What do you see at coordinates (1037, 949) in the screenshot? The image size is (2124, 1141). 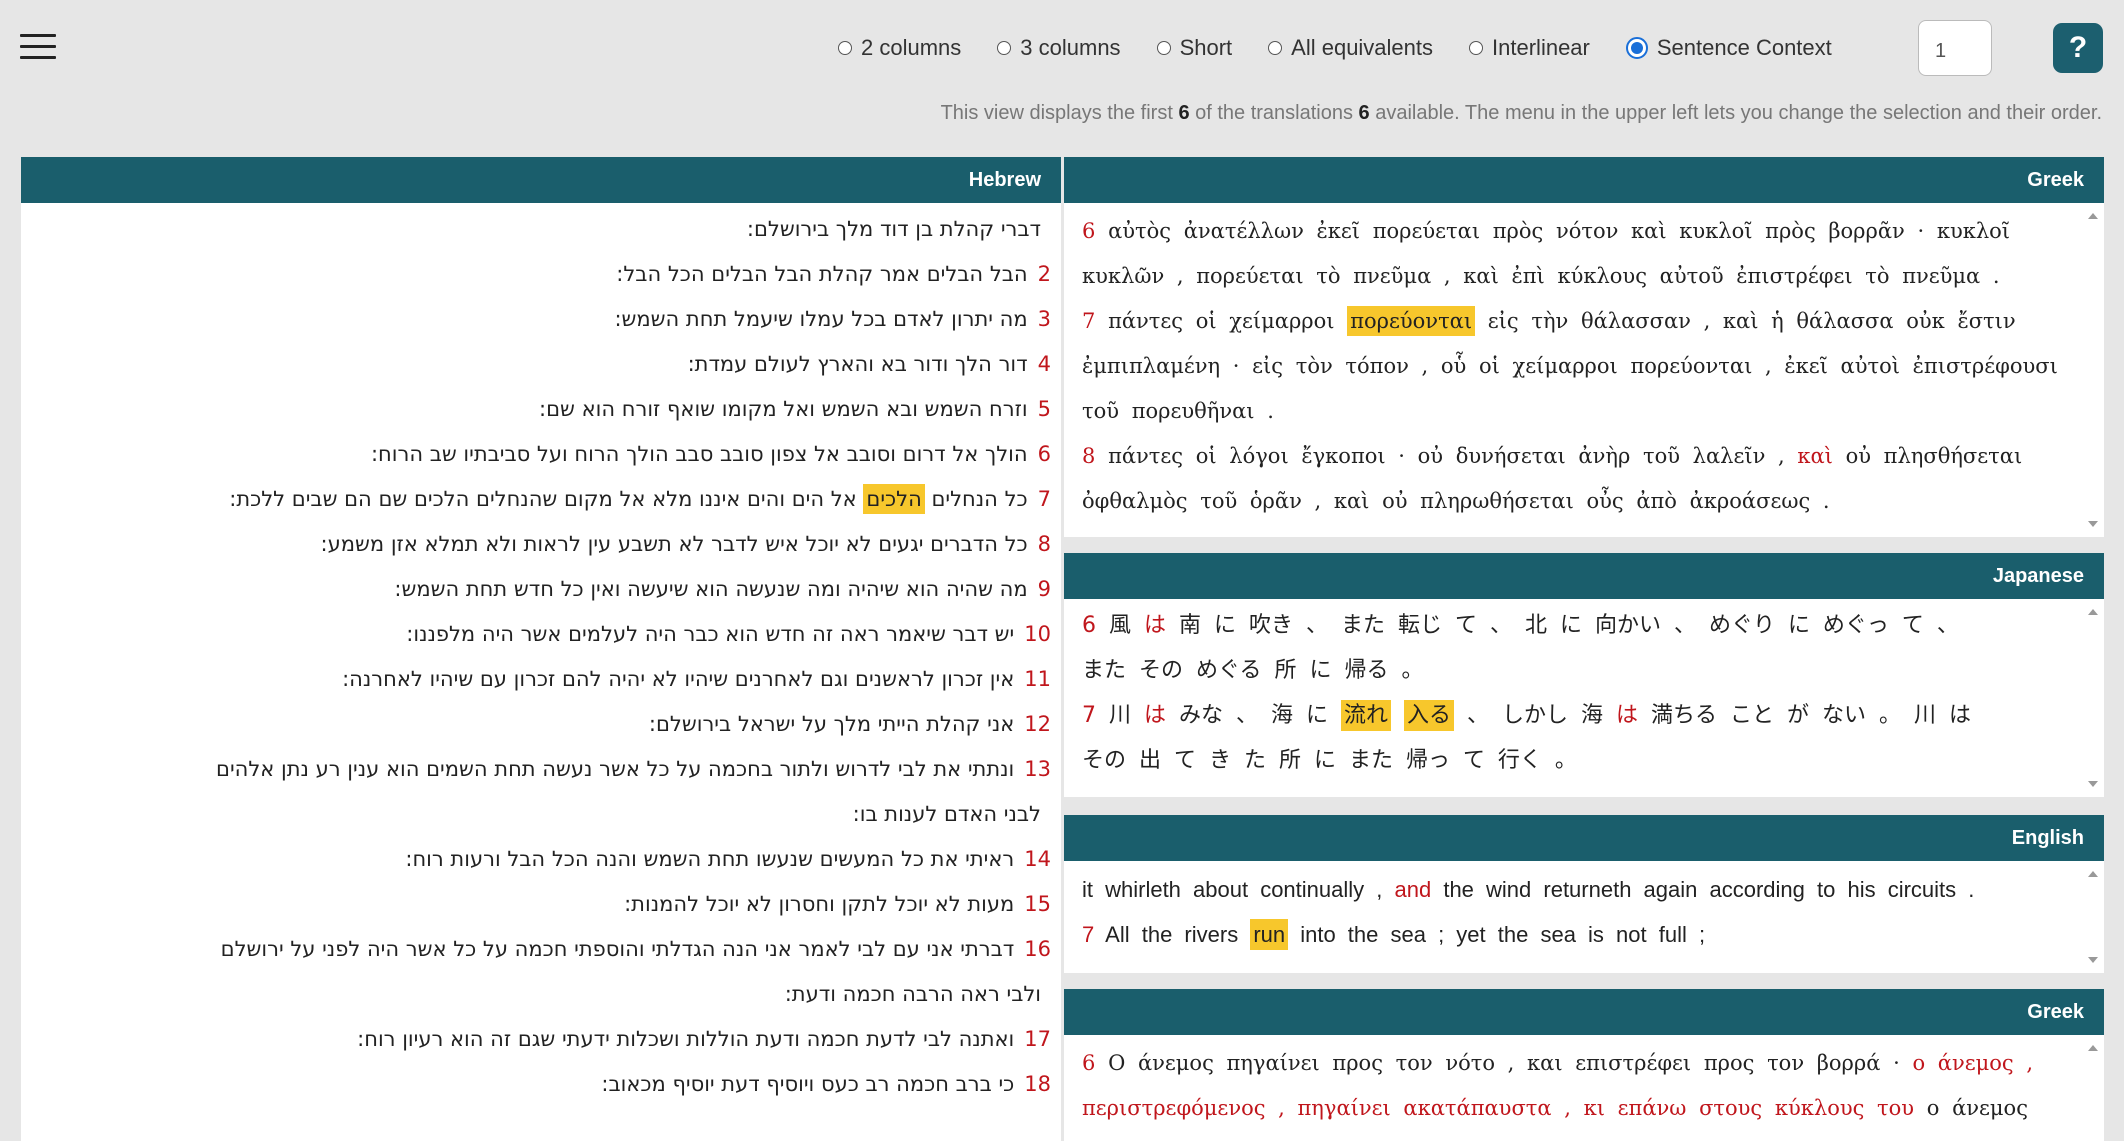 I see `verse-number: 16` at bounding box center [1037, 949].